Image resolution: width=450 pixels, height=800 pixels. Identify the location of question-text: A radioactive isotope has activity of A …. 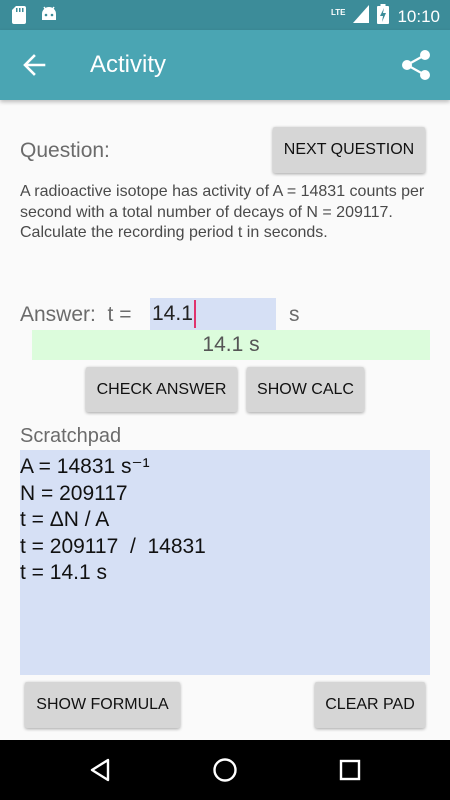
(222, 212).